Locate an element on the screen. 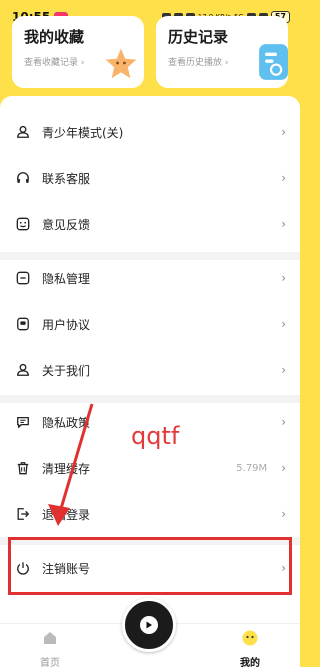 The width and height of the screenshot is (320, 667). annotation-arrow is located at coordinates (71, 464).